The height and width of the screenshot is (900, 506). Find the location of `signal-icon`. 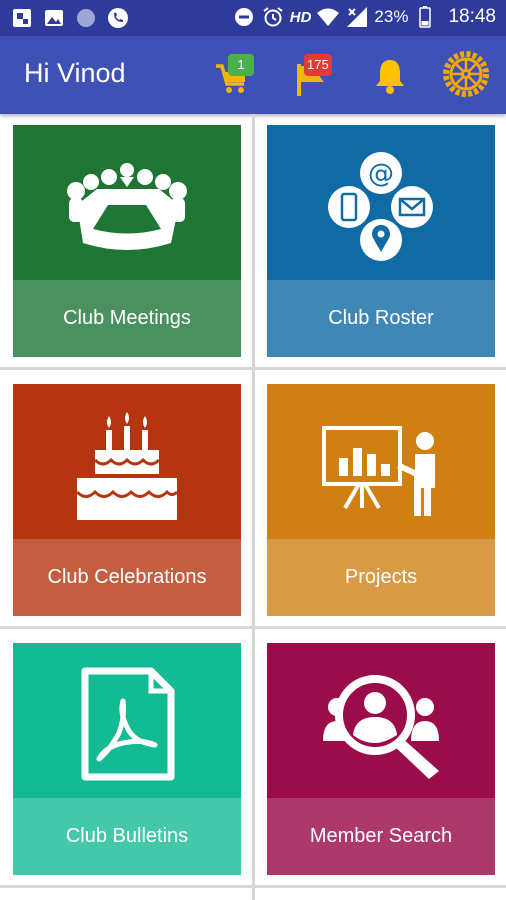

signal-icon is located at coordinates (357, 17).